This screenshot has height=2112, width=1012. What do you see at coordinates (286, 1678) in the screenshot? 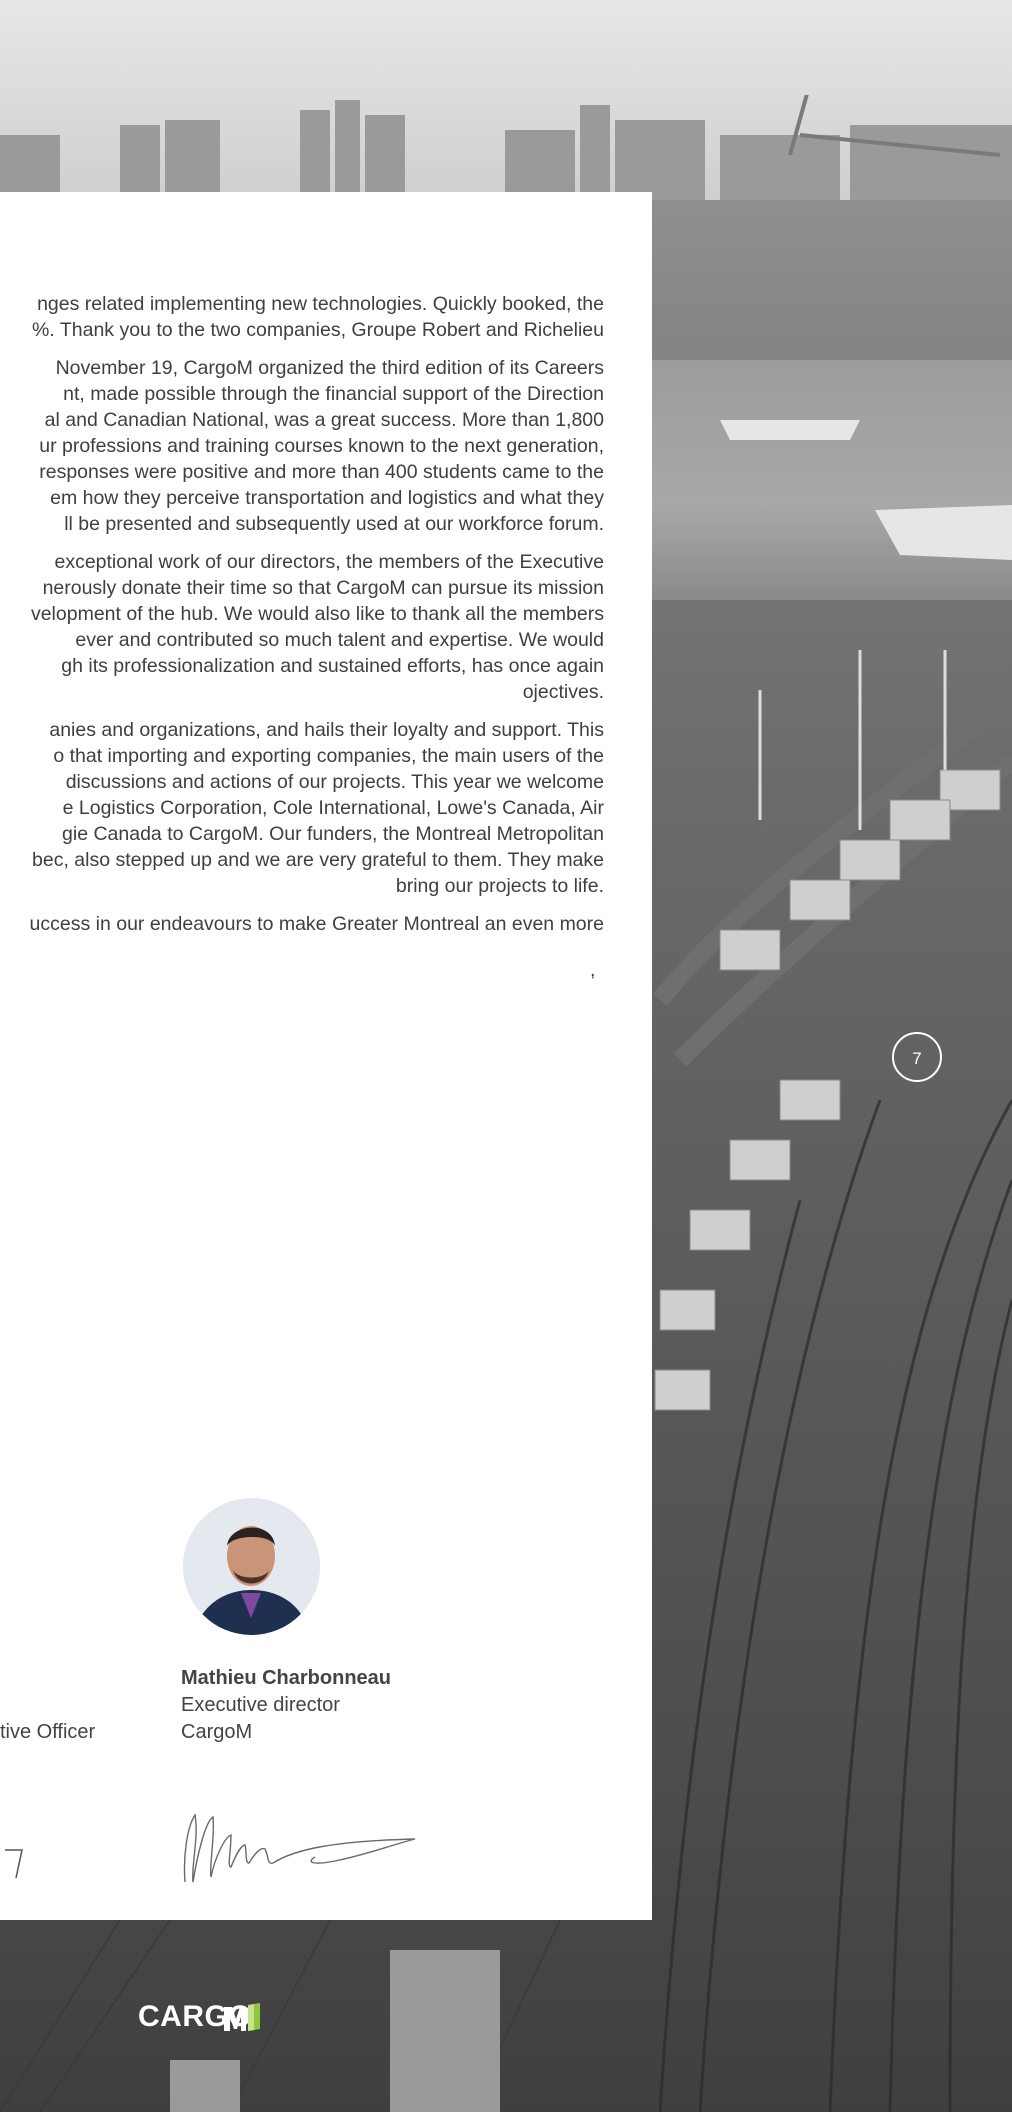
I see `signatory-name: Mathieu Charbonneau` at bounding box center [286, 1678].